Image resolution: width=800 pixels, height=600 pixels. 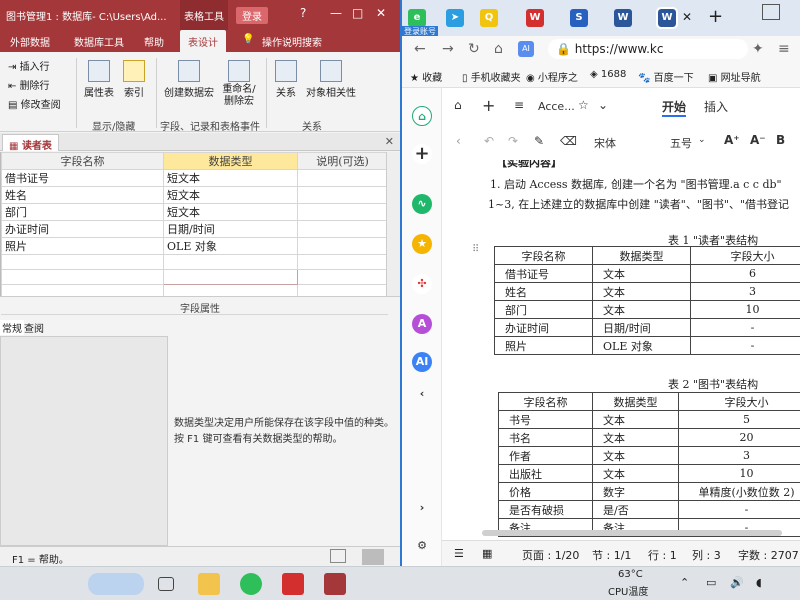 What do you see at coordinates (475, 249) in the screenshot?
I see `table-handle-icon: ⠿` at bounding box center [475, 249].